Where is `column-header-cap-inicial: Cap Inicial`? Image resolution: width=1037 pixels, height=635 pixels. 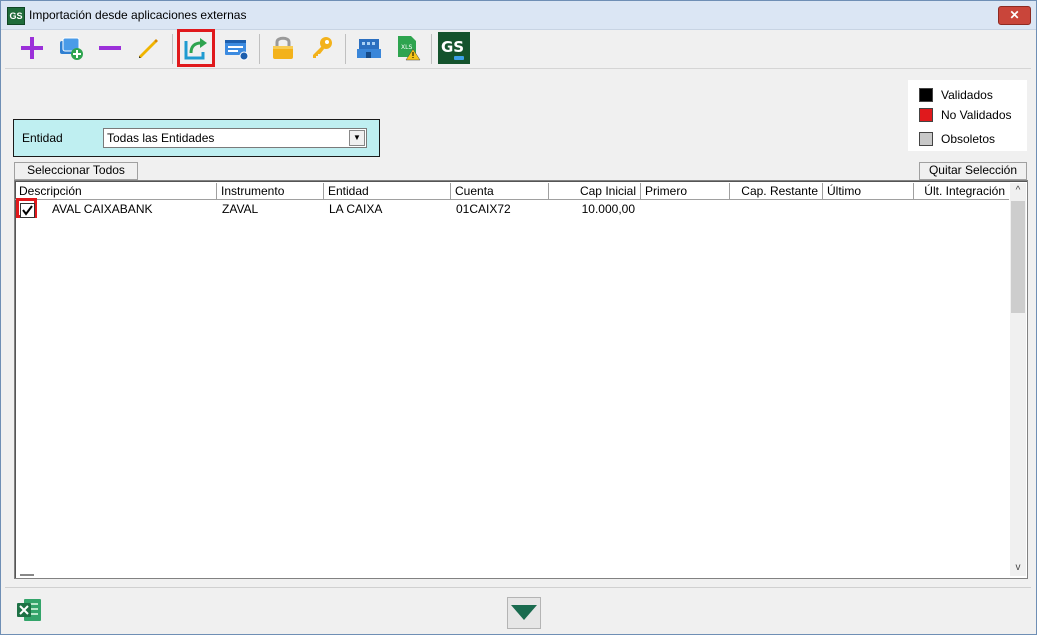
column-header-cap-inicial: Cap Inicial is located at coordinates (595, 191).